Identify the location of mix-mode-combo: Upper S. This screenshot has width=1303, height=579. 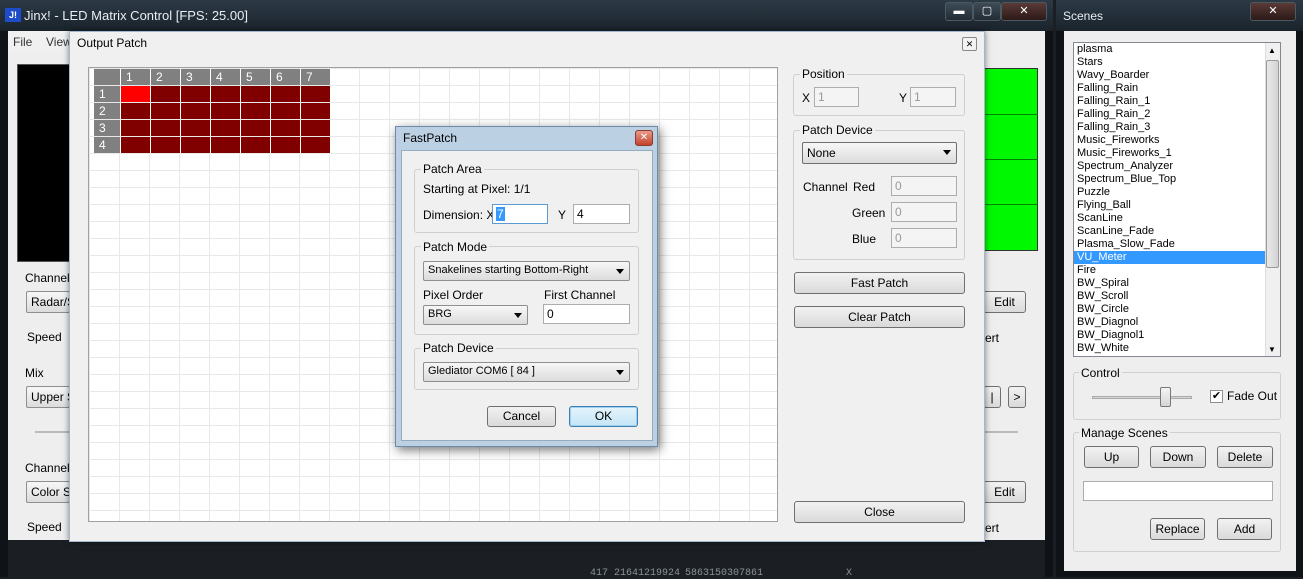
(48, 397).